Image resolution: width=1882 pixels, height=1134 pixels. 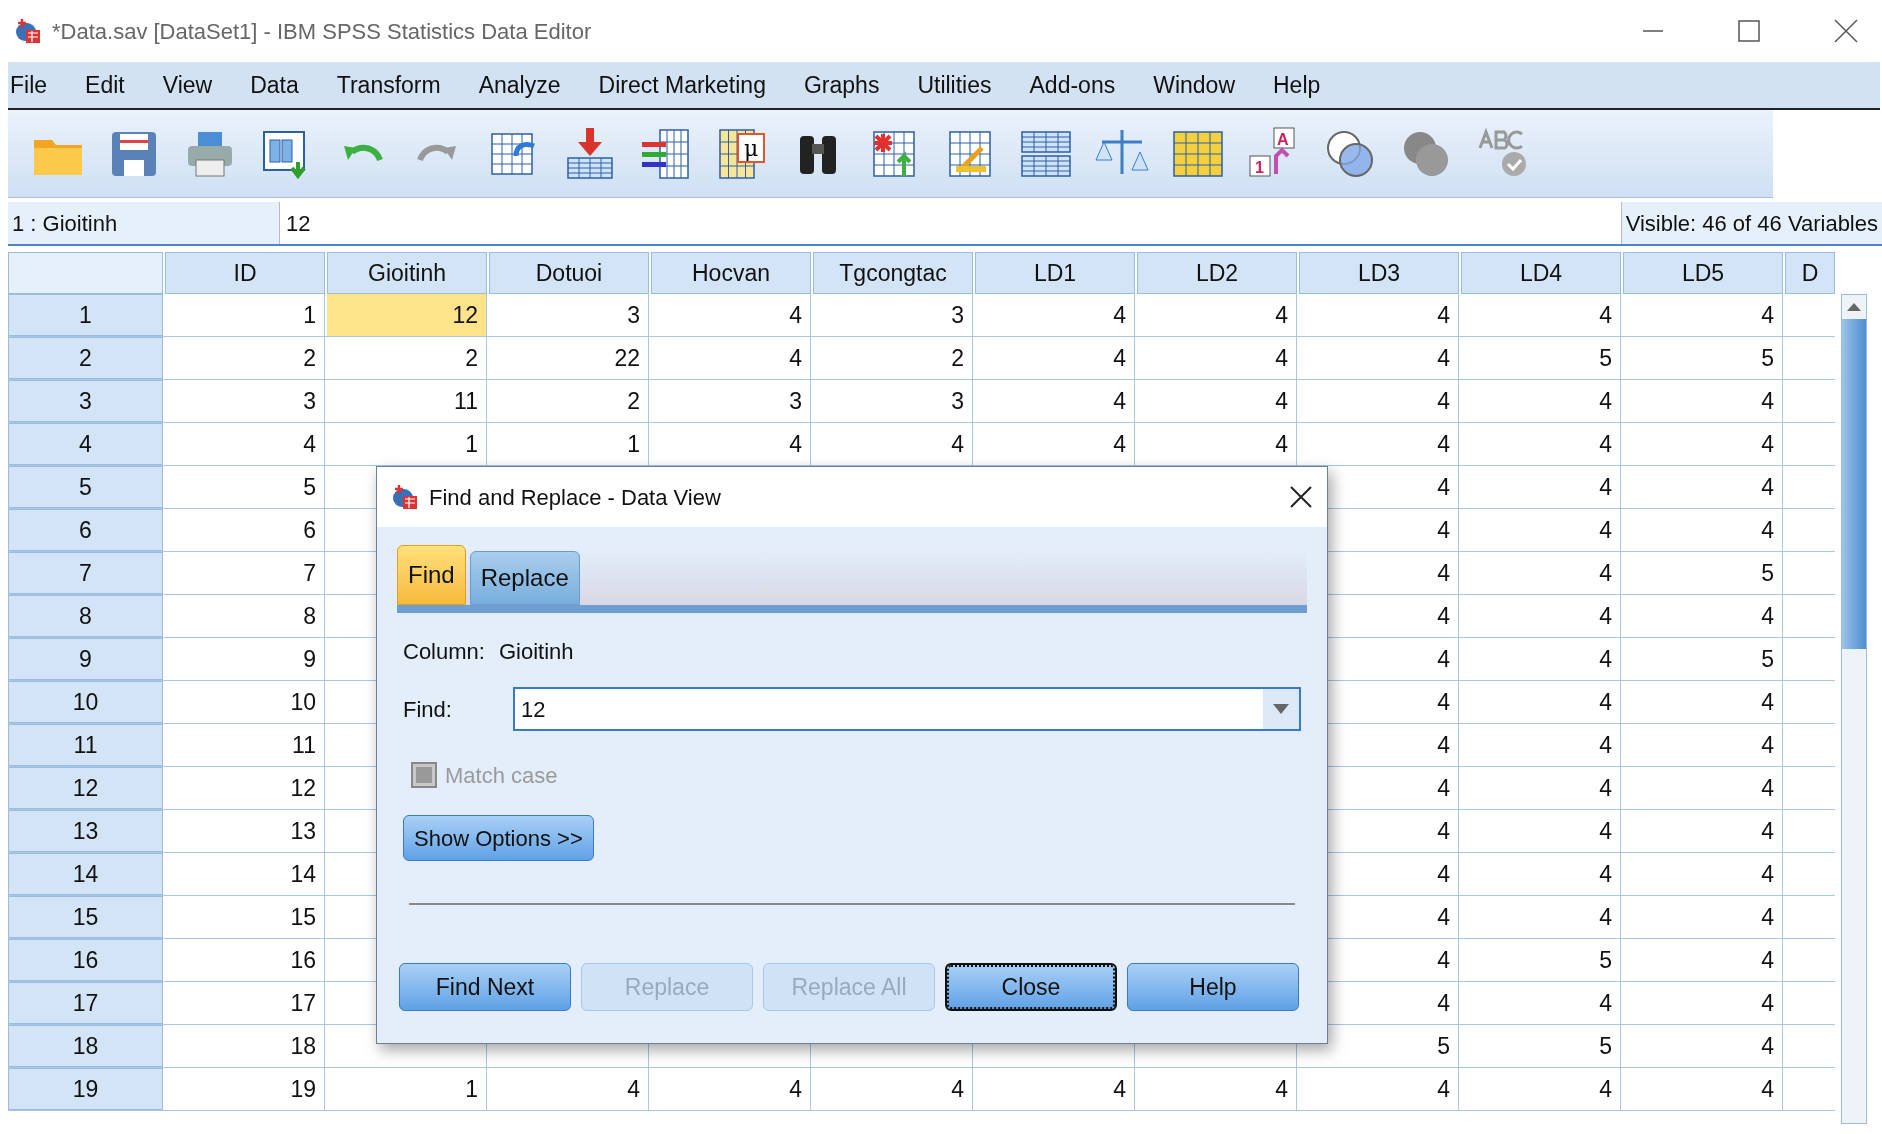 I want to click on dialog-button: Find Next, so click(x=485, y=987).